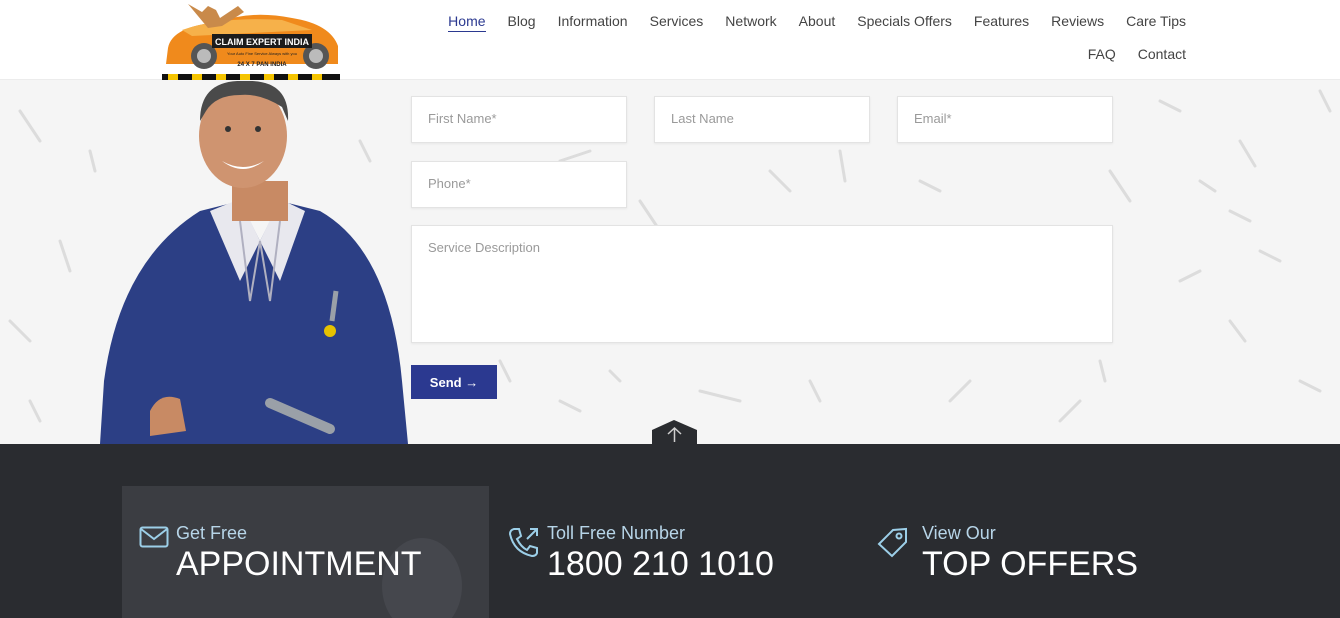 The image size is (1340, 618). What do you see at coordinates (892, 542) in the screenshot?
I see `price-tag-icon` at bounding box center [892, 542].